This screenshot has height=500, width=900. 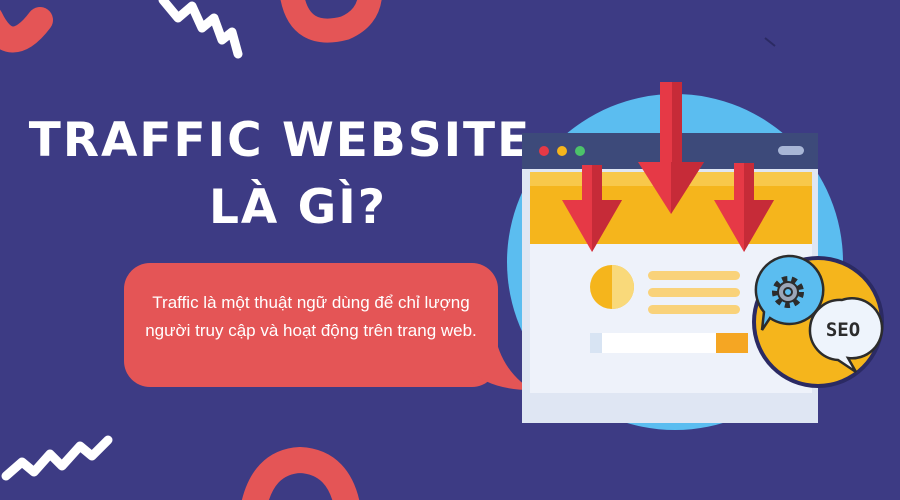 What do you see at coordinates (791, 150) in the screenshot?
I see `window-search-pill` at bounding box center [791, 150].